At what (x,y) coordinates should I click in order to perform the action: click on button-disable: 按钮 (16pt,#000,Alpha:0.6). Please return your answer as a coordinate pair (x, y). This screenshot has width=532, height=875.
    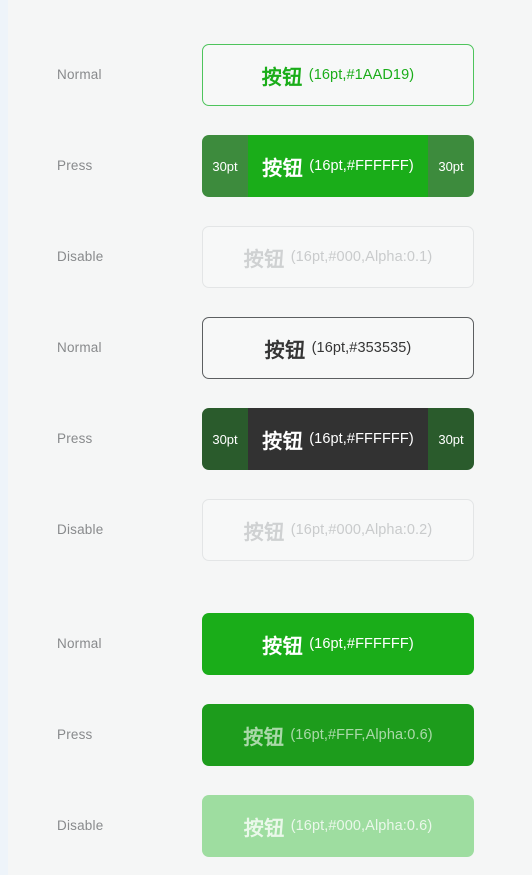
    Looking at the image, I should click on (338, 826).